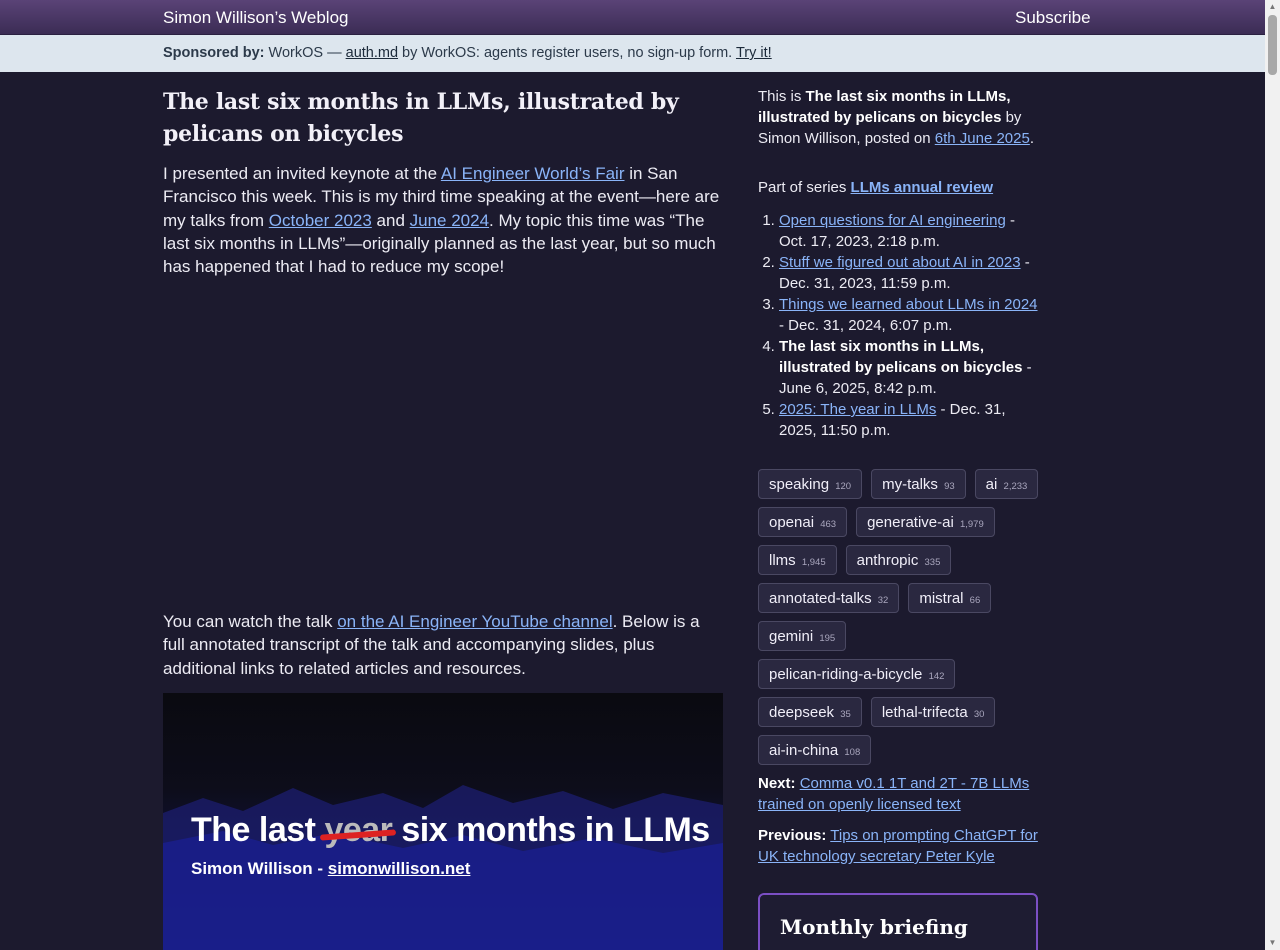  I want to click on june-2024-link: June 2024, so click(449, 220).